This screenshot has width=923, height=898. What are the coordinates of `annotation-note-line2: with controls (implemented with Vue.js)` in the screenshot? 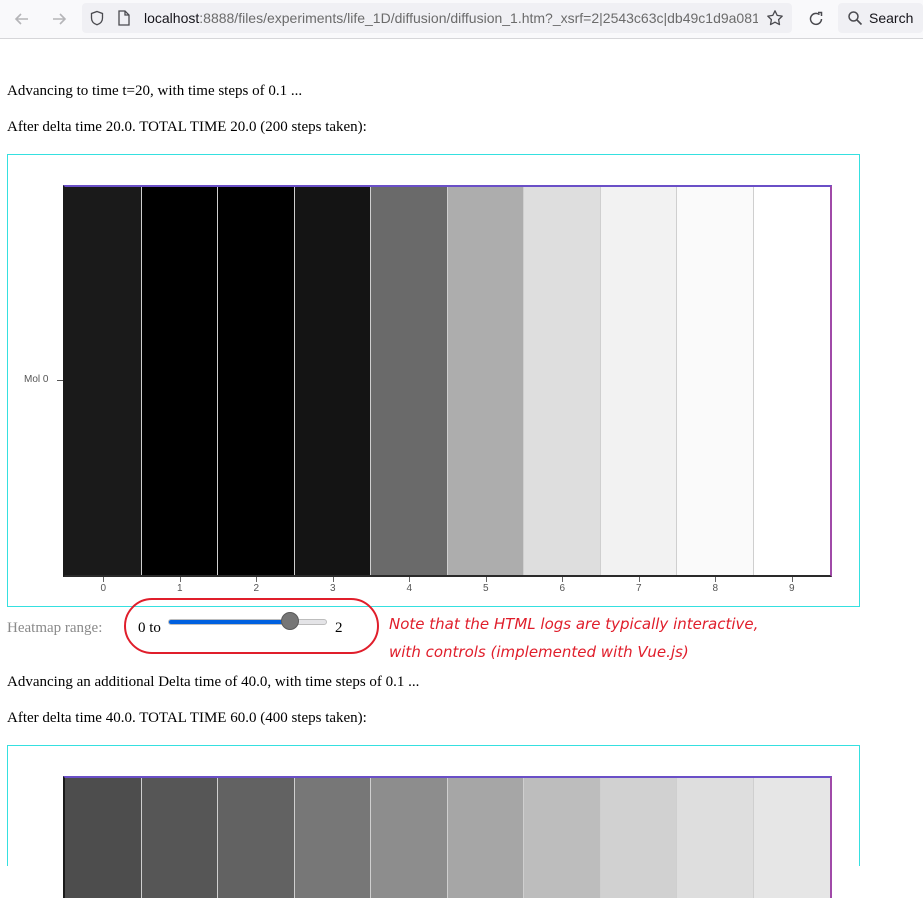 It's located at (539, 652).